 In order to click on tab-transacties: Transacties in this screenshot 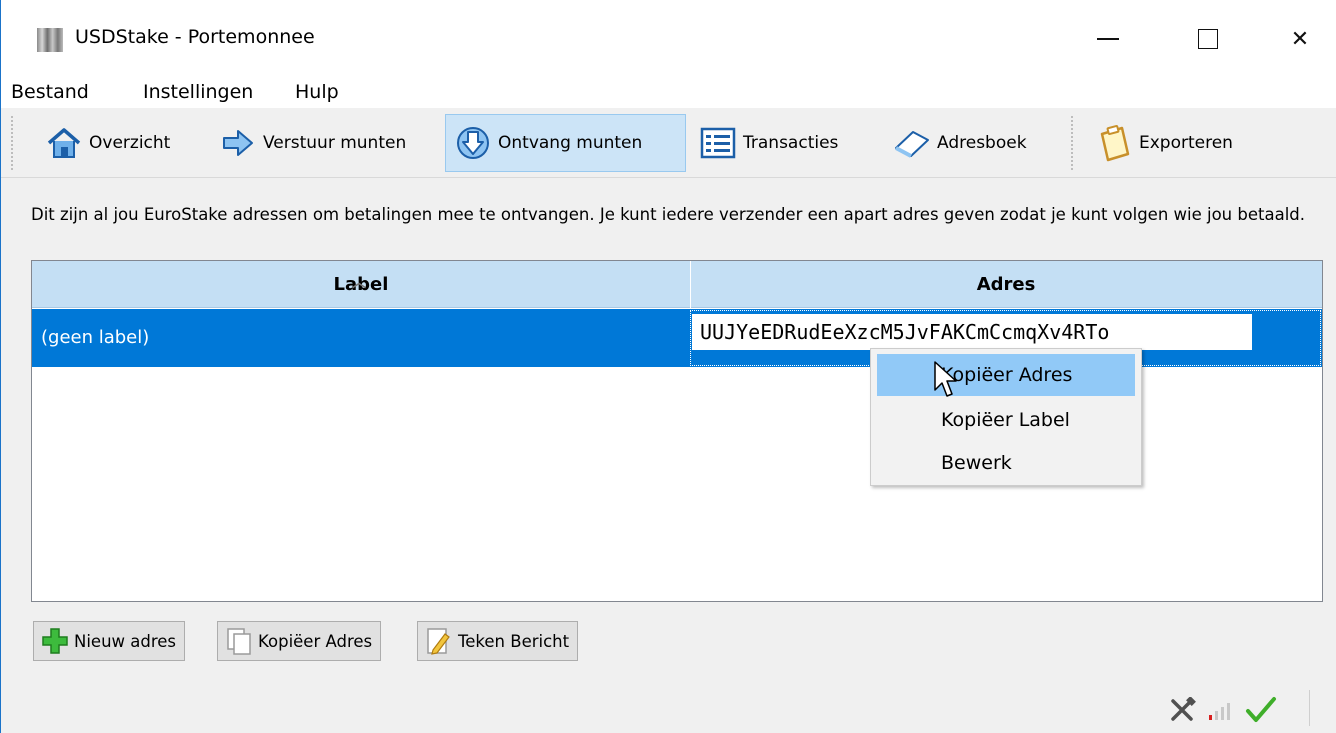, I will do `click(764, 143)`.